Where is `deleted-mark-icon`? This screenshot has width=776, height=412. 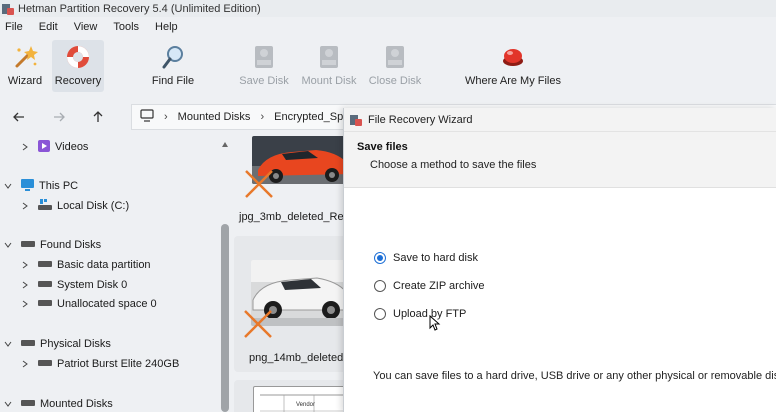
deleted-mark-icon is located at coordinates (259, 184).